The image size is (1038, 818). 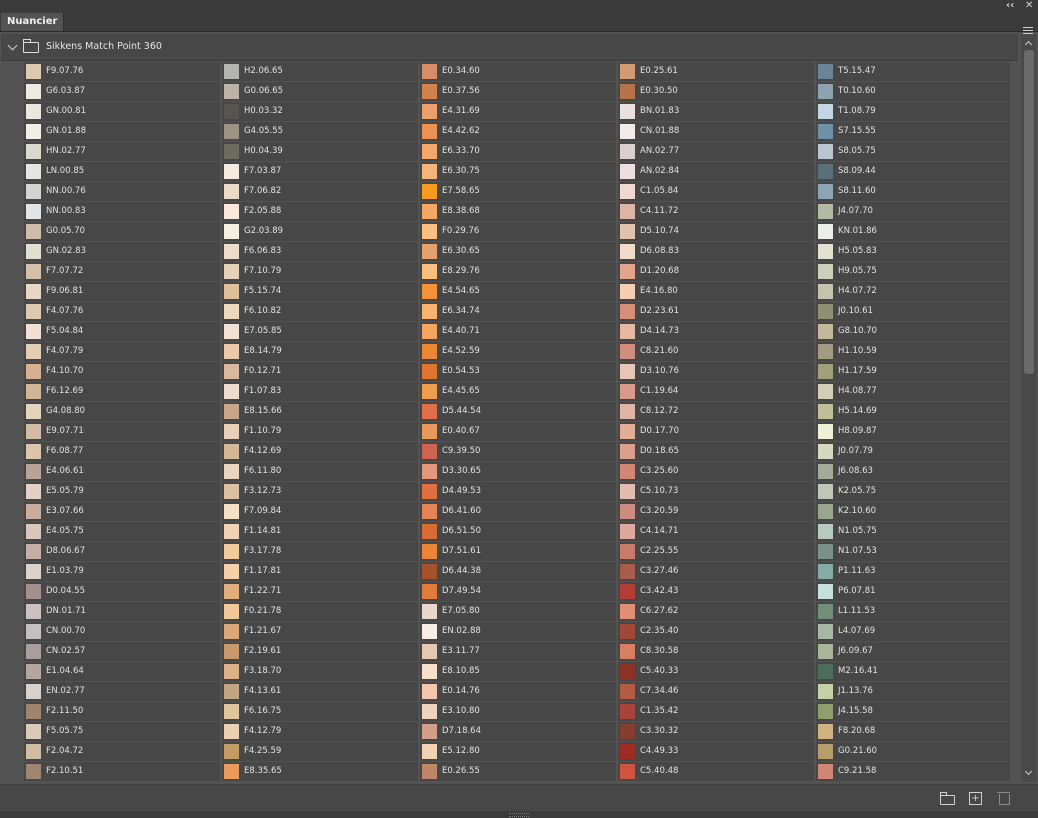 I want to click on swatch-item: E1.04.64, so click(x=122, y=671).